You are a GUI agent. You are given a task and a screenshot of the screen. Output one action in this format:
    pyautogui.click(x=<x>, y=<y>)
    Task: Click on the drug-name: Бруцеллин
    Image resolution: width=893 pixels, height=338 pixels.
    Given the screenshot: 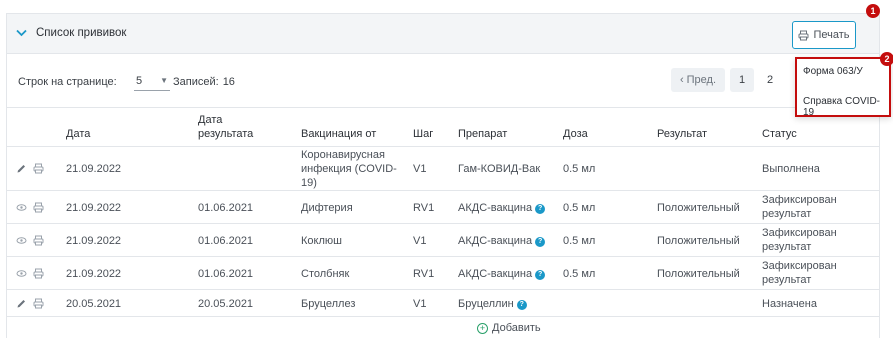 What is the action you would take?
    pyautogui.click(x=486, y=304)
    